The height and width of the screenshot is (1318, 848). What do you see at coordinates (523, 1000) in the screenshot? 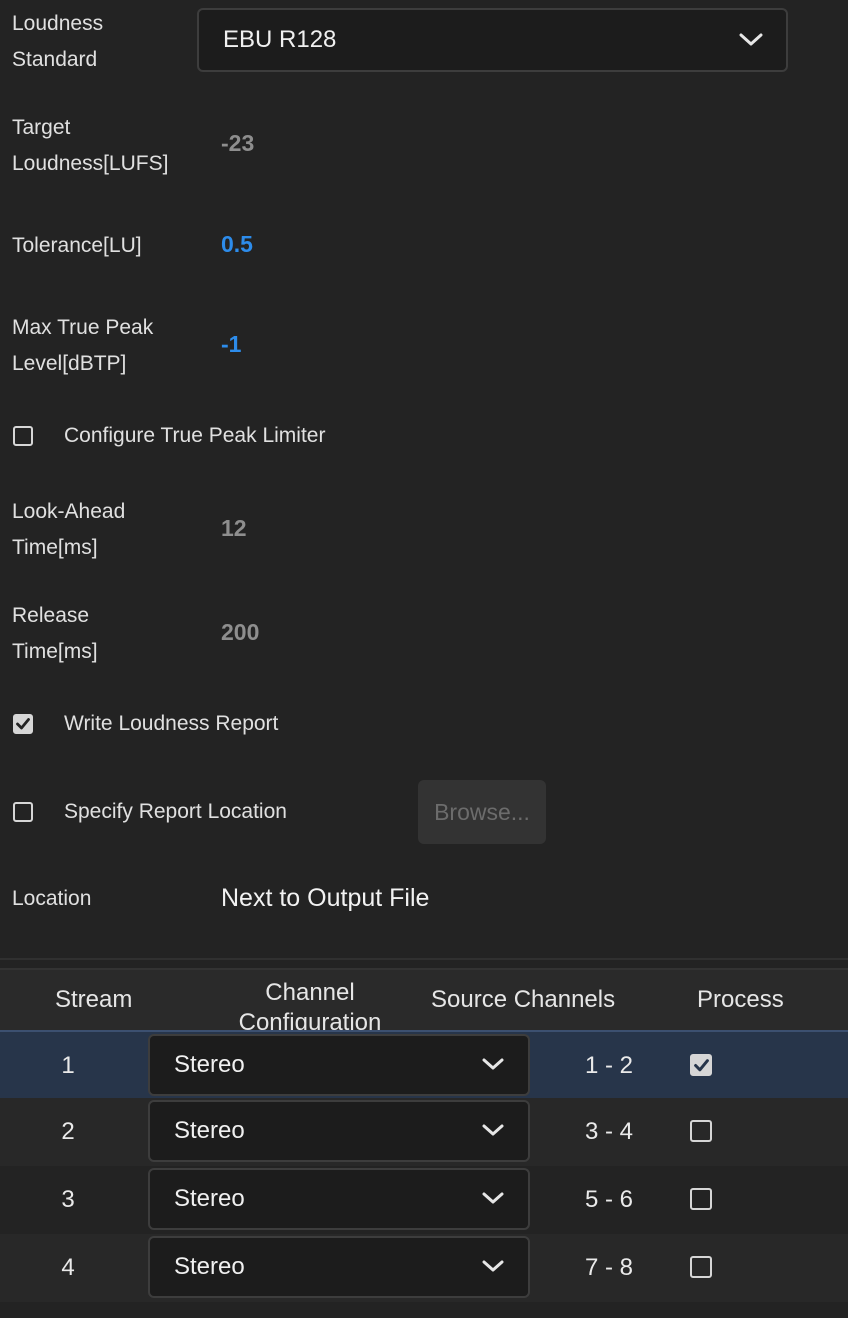
I see `column-header-source-channels: Source Channels` at bounding box center [523, 1000].